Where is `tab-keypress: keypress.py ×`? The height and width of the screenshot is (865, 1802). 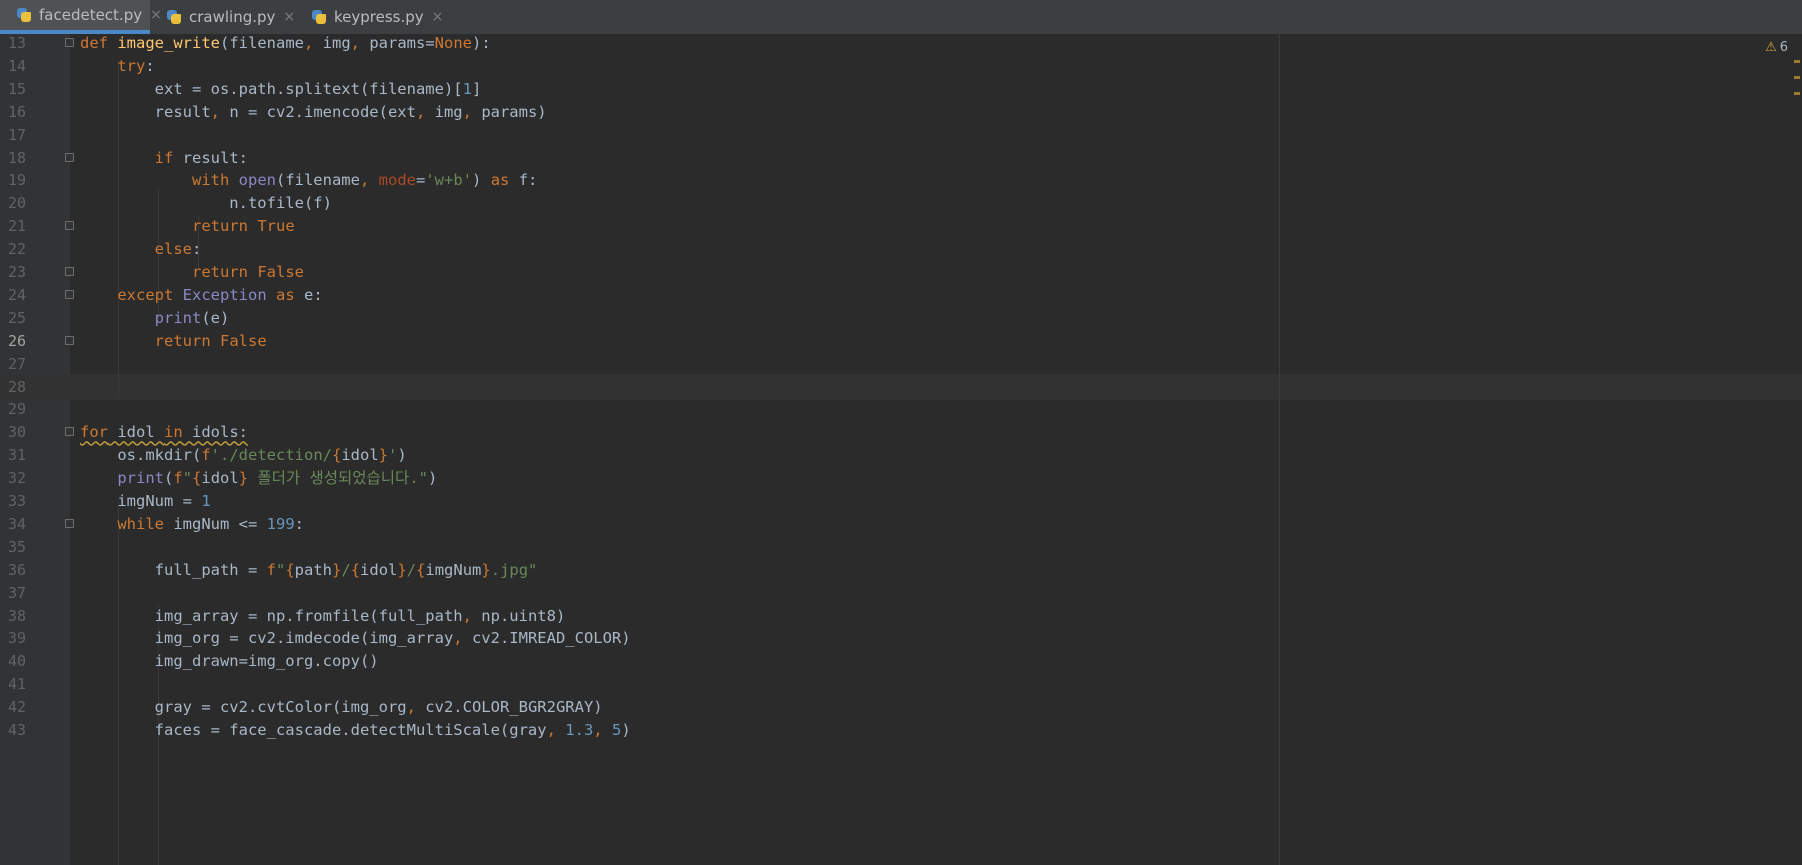
tab-keypress: keypress.py × is located at coordinates (369, 17).